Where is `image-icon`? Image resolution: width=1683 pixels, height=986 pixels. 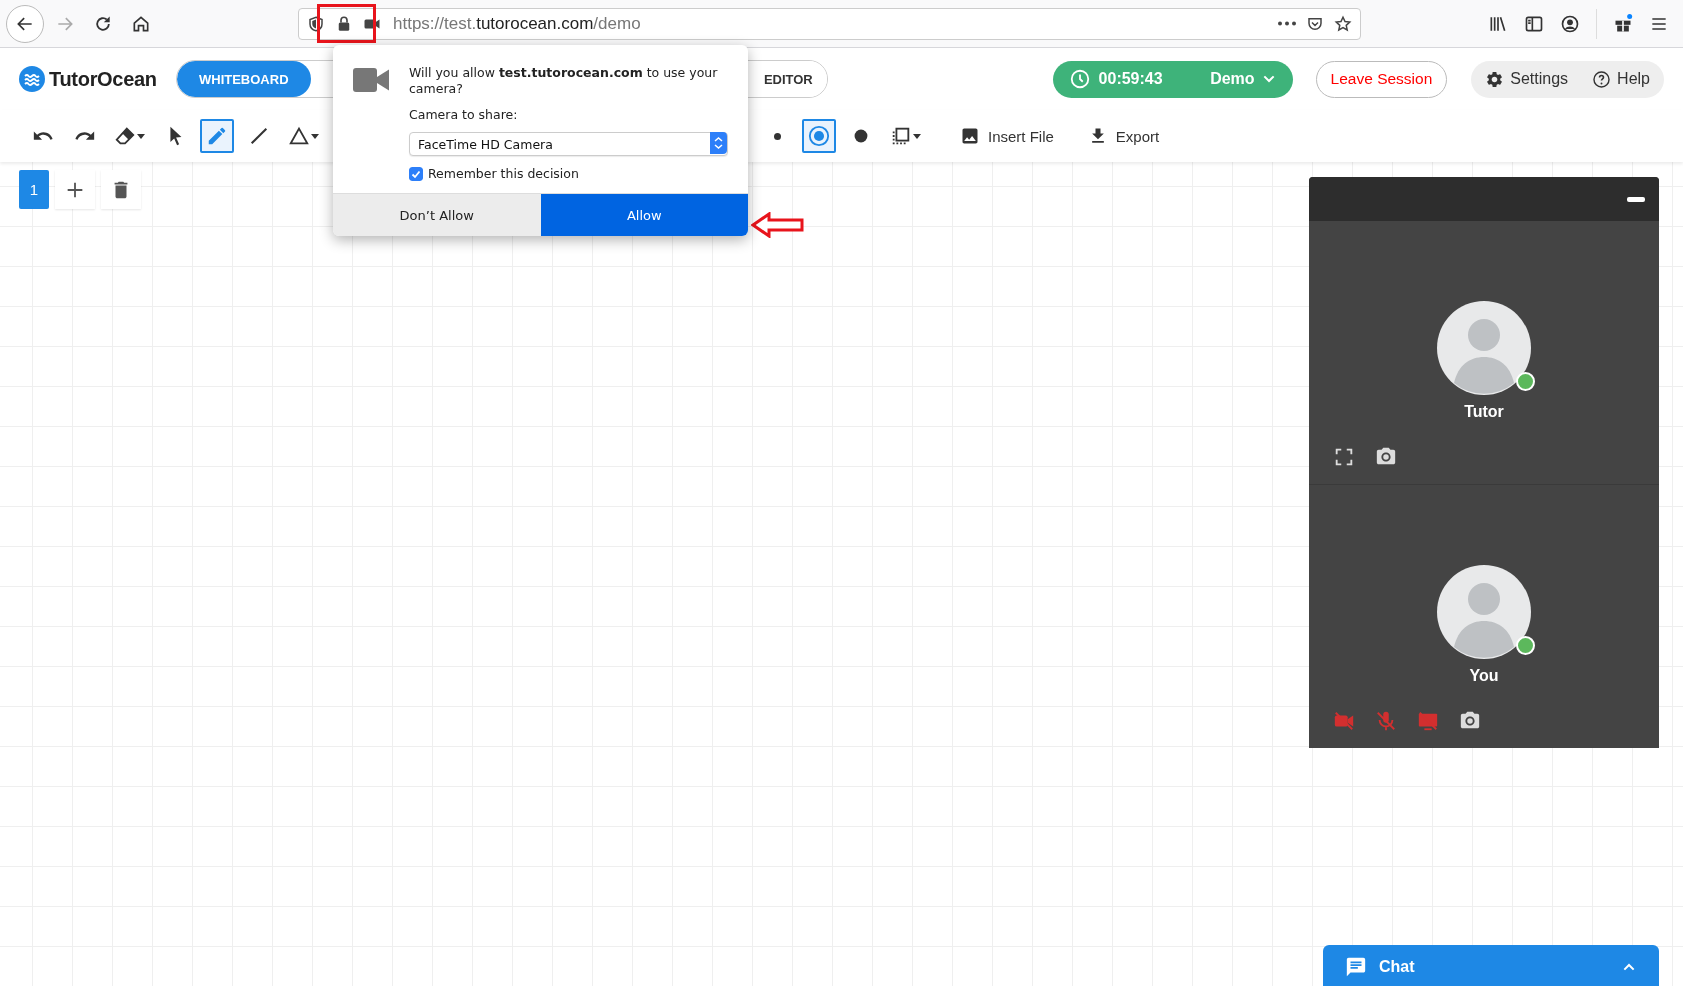
image-icon is located at coordinates (970, 136).